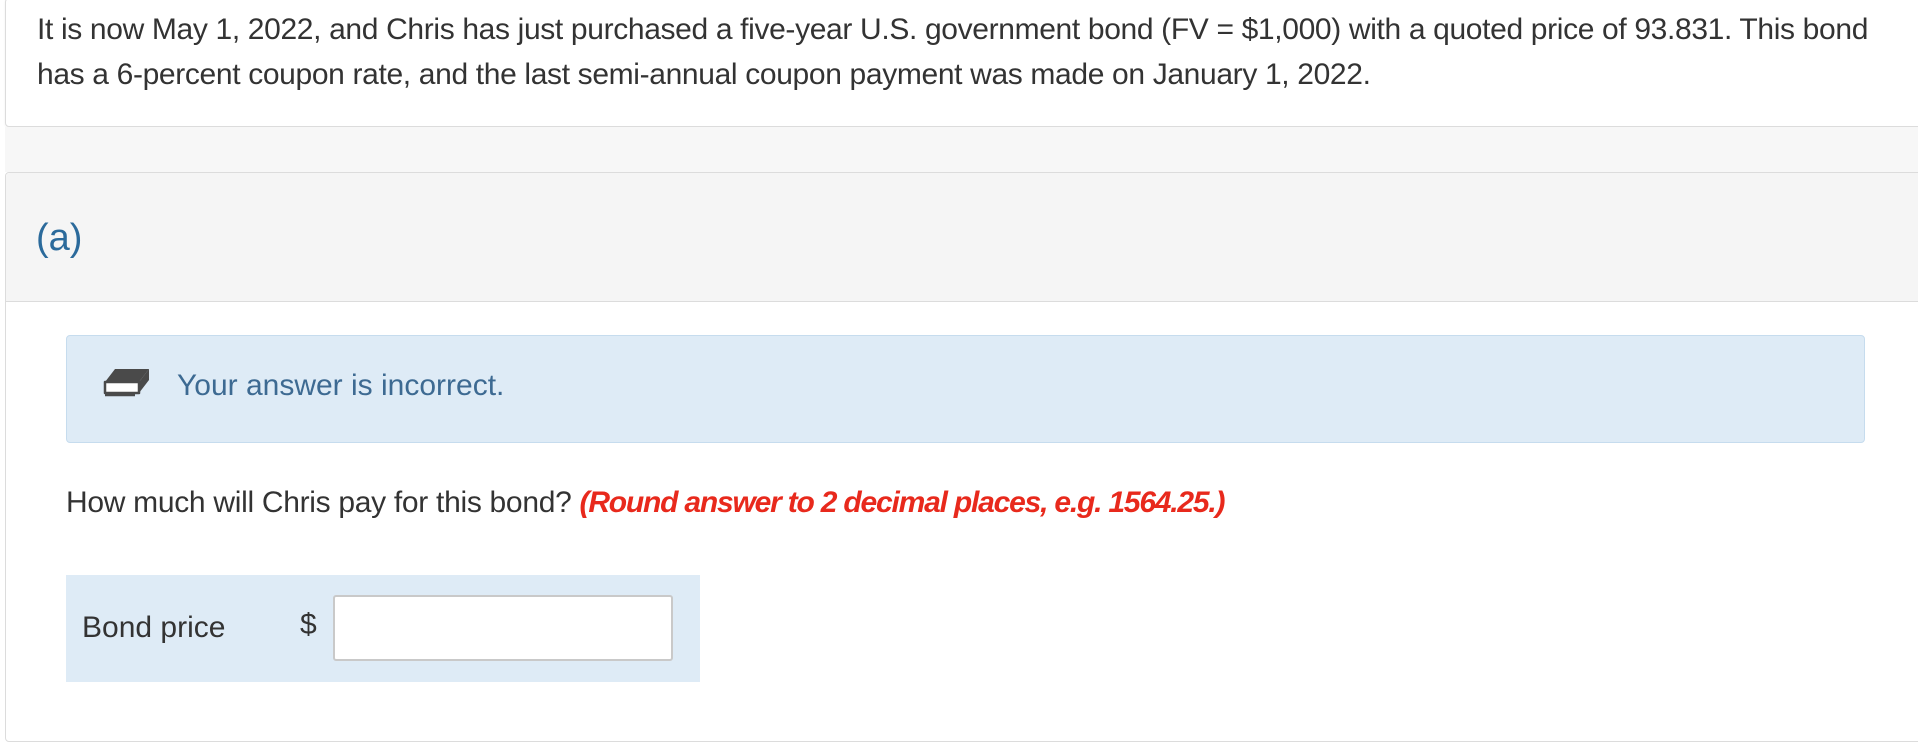 The width and height of the screenshot is (1918, 742). I want to click on eraser-icon, so click(126, 383).